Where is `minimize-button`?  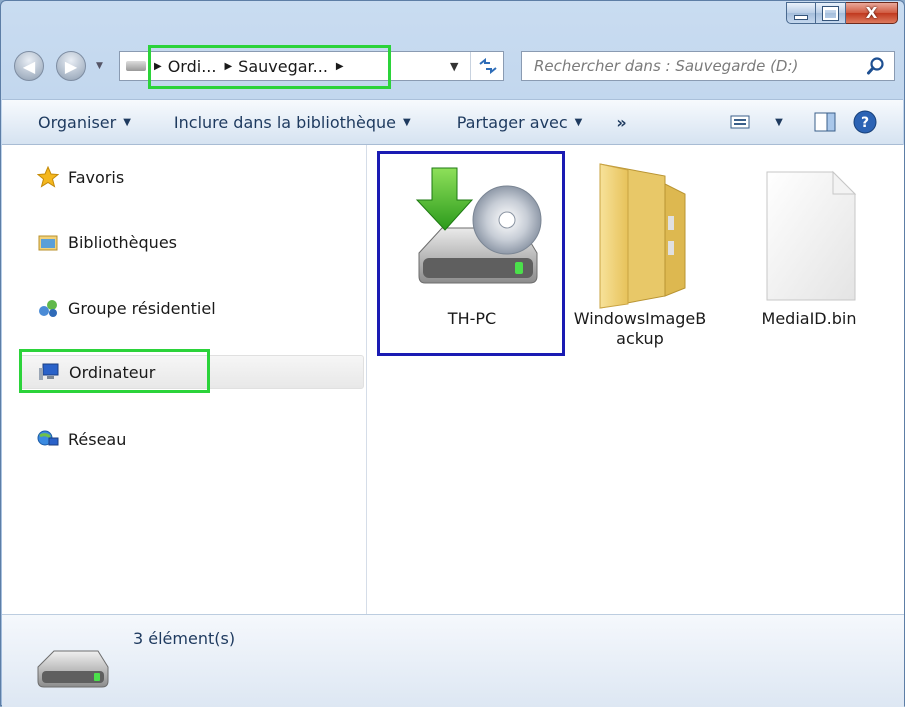 minimize-button is located at coordinates (801, 13).